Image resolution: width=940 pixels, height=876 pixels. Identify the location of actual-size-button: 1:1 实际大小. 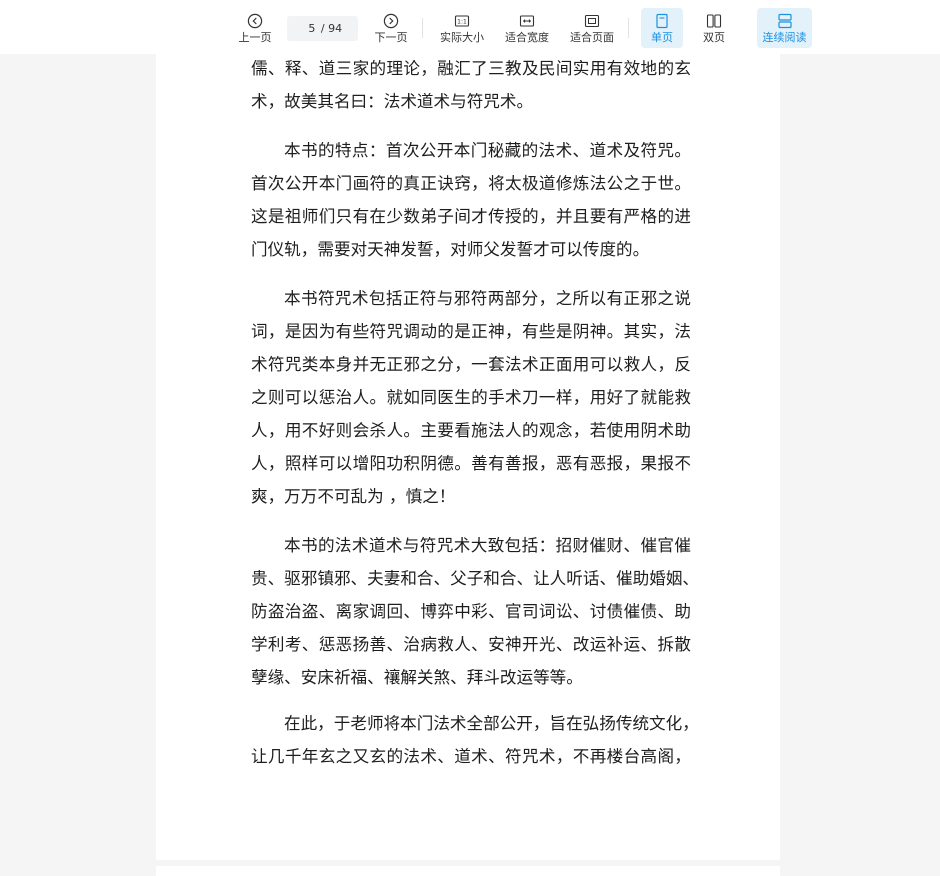
(462, 28).